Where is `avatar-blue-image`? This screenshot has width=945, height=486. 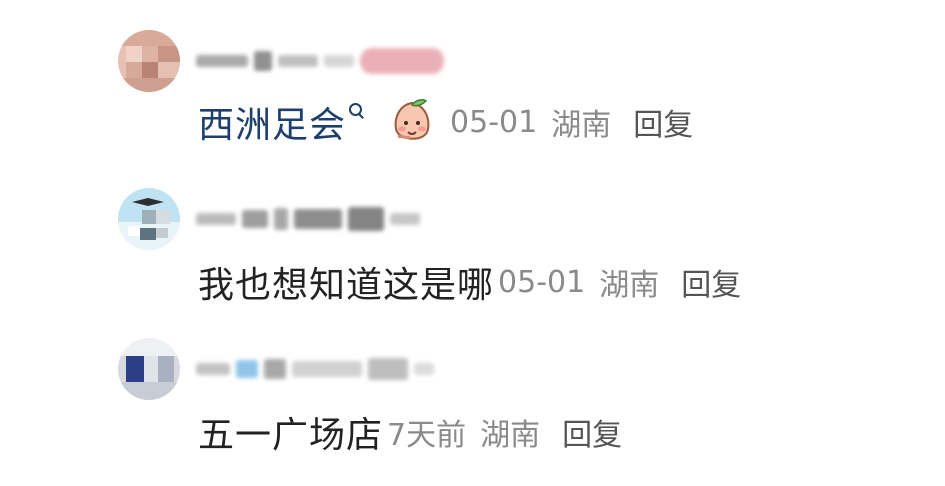
avatar-blue-image is located at coordinates (149, 369).